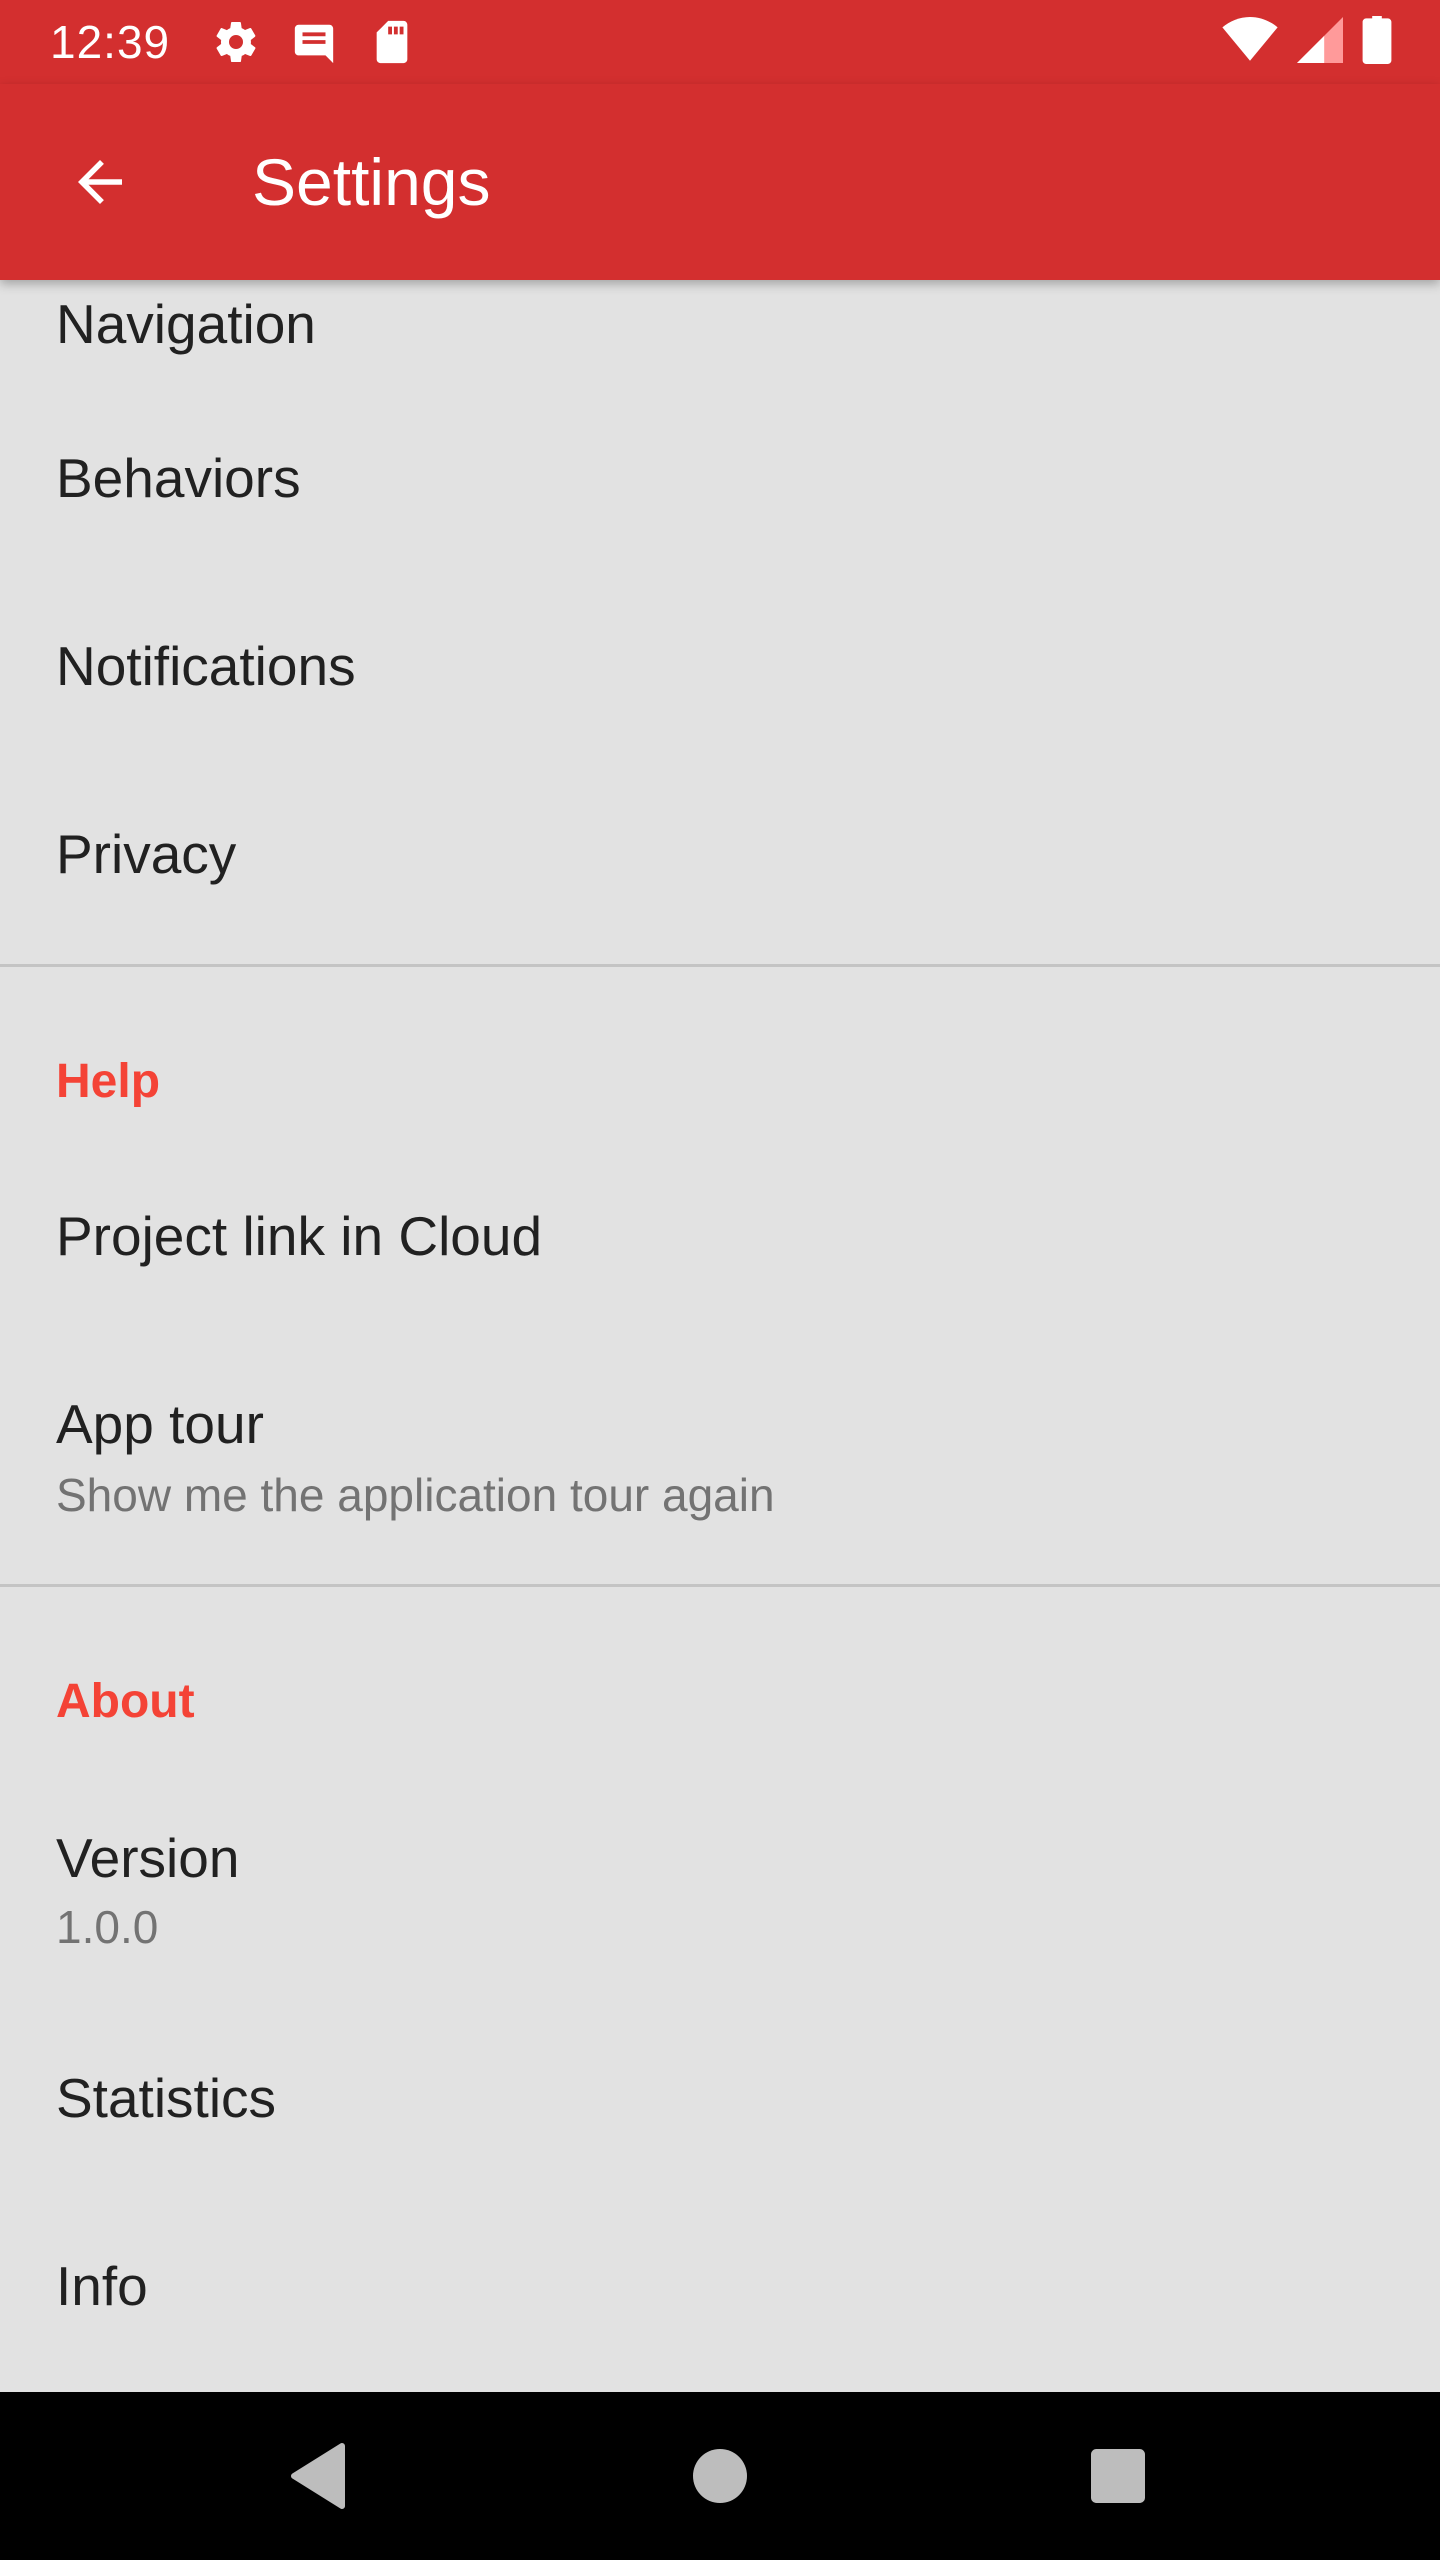  I want to click on gear-icon, so click(236, 42).